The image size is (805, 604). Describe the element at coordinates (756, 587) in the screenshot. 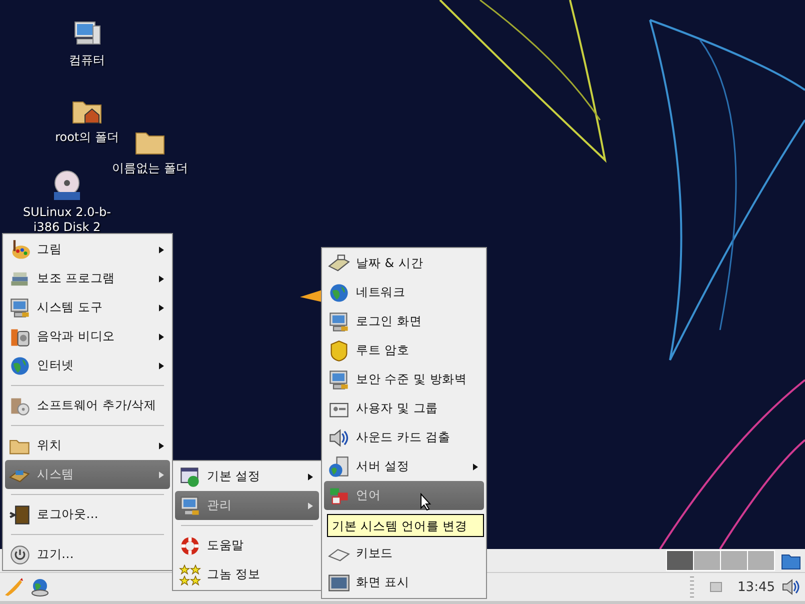

I see `clock: 13:45` at that location.